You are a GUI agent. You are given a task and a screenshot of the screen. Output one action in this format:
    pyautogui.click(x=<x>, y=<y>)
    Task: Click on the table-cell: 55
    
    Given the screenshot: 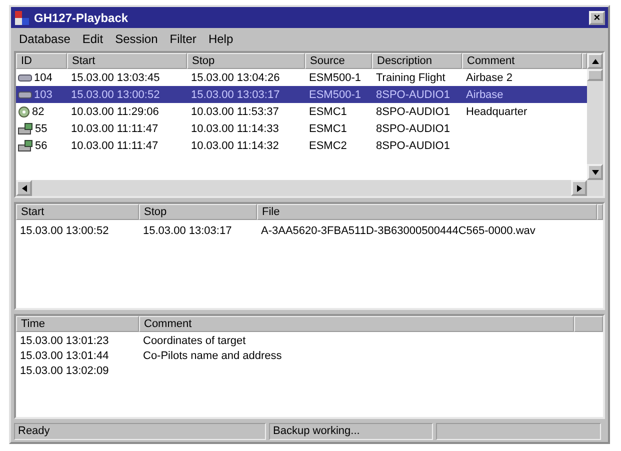 What is the action you would take?
    pyautogui.click(x=41, y=128)
    